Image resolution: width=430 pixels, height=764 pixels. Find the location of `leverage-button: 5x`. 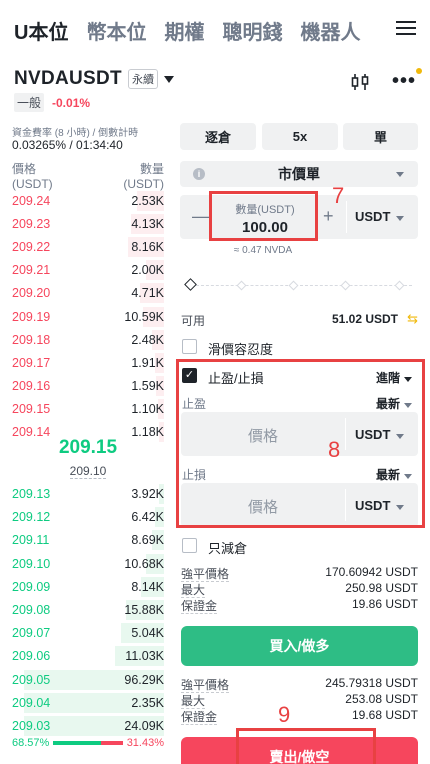

leverage-button: 5x is located at coordinates (300, 136).